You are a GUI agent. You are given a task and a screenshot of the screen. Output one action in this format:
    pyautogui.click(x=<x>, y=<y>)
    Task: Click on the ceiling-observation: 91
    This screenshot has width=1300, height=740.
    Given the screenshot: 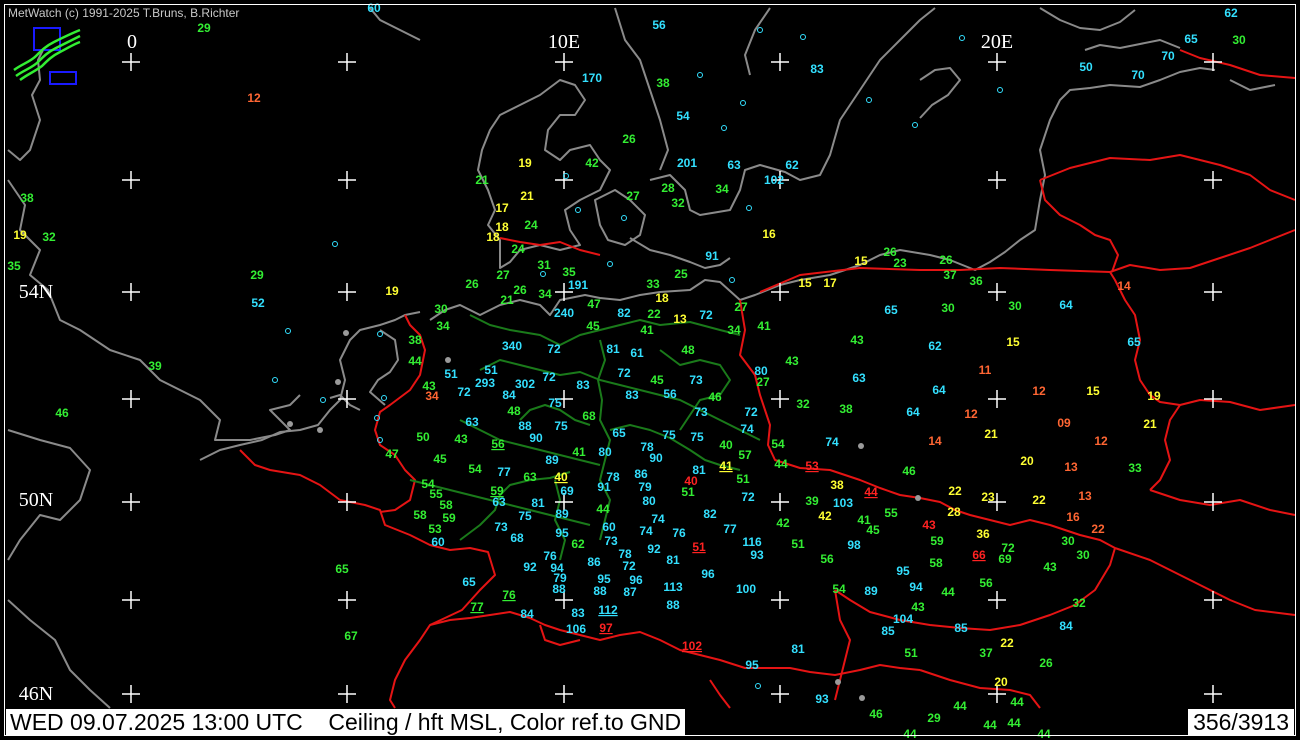 What is the action you would take?
    pyautogui.click(x=712, y=256)
    